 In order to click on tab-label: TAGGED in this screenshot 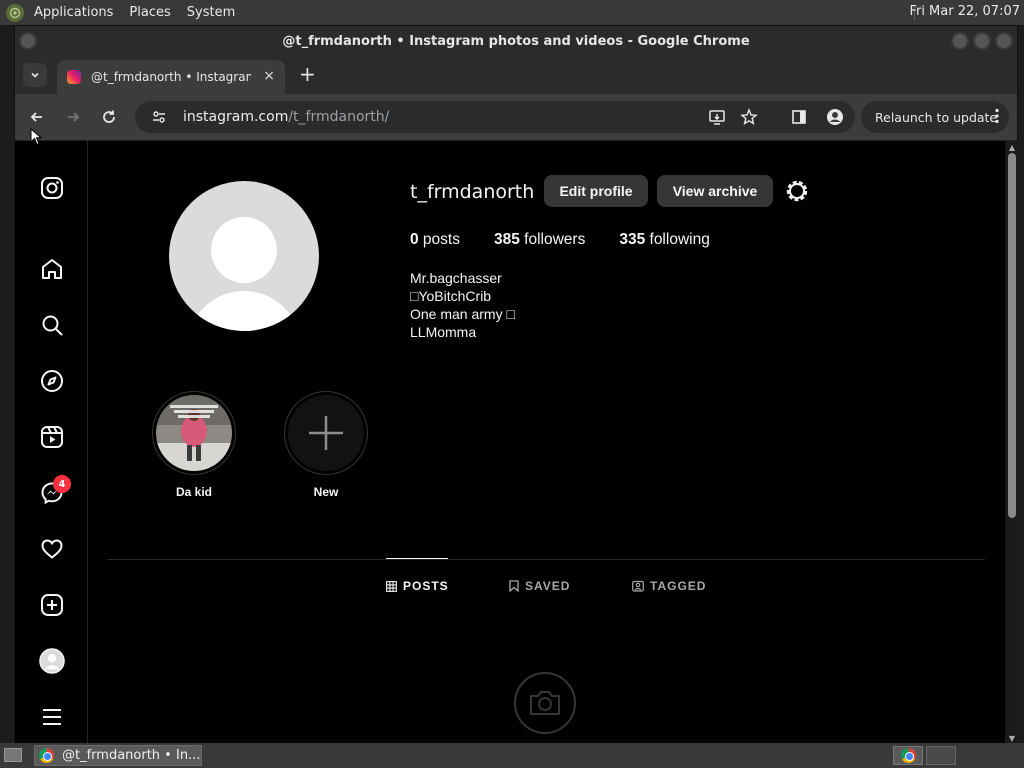, I will do `click(678, 586)`.